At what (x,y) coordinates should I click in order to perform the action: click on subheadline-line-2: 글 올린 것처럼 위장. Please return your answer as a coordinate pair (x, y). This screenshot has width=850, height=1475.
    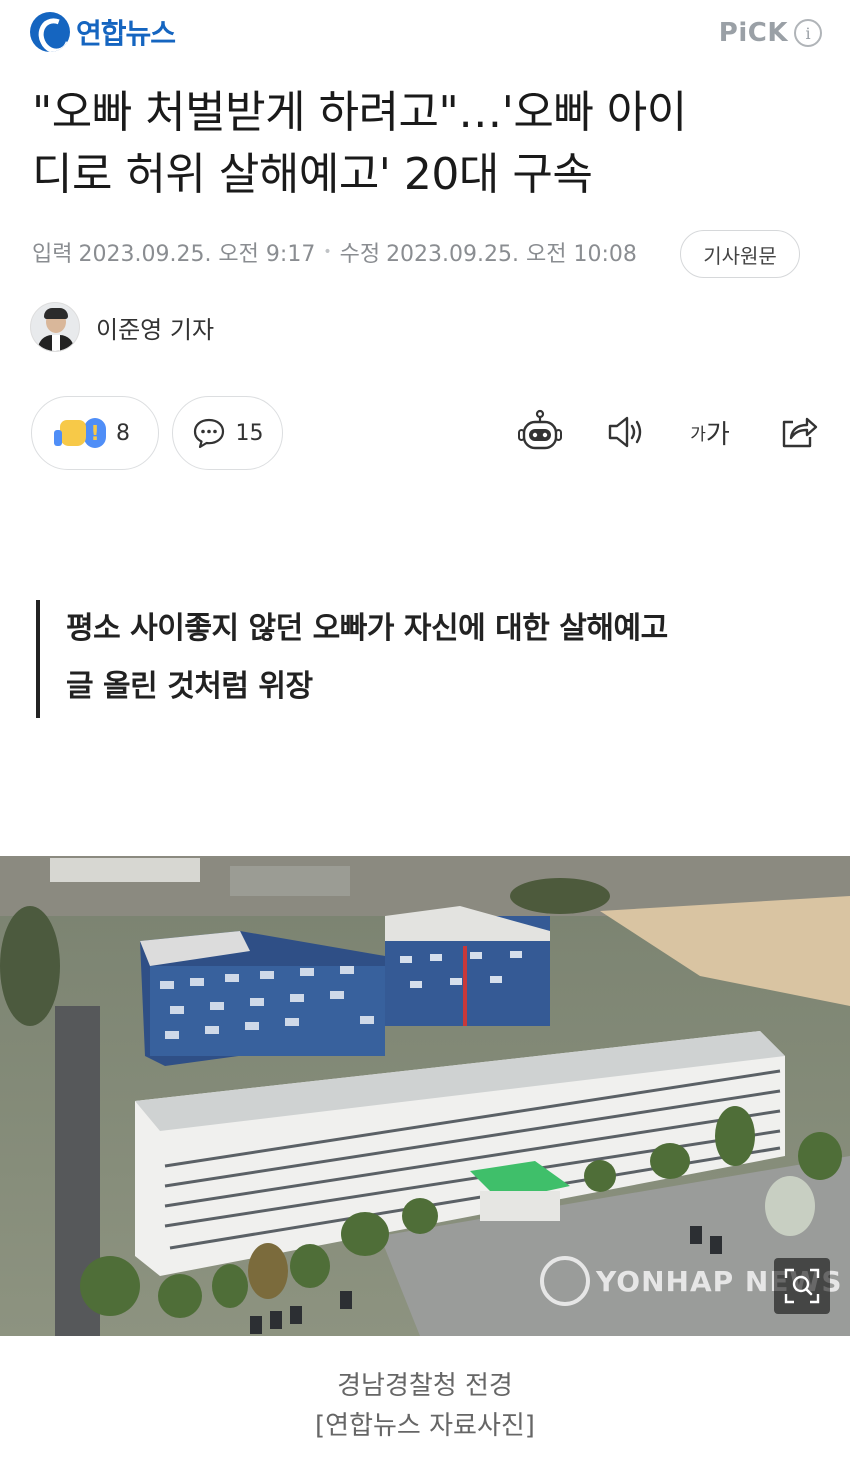
    Looking at the image, I should click on (189, 686).